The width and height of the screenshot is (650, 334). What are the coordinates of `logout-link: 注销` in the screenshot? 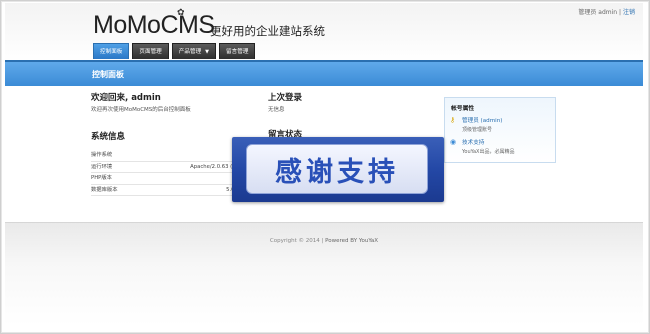 It's located at (629, 12).